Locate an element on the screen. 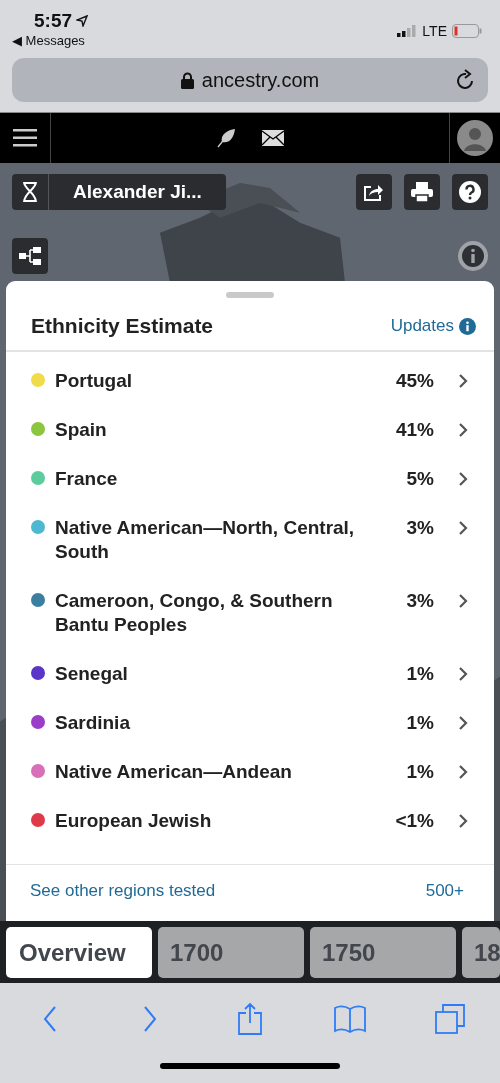  region-name: France is located at coordinates (87, 478).